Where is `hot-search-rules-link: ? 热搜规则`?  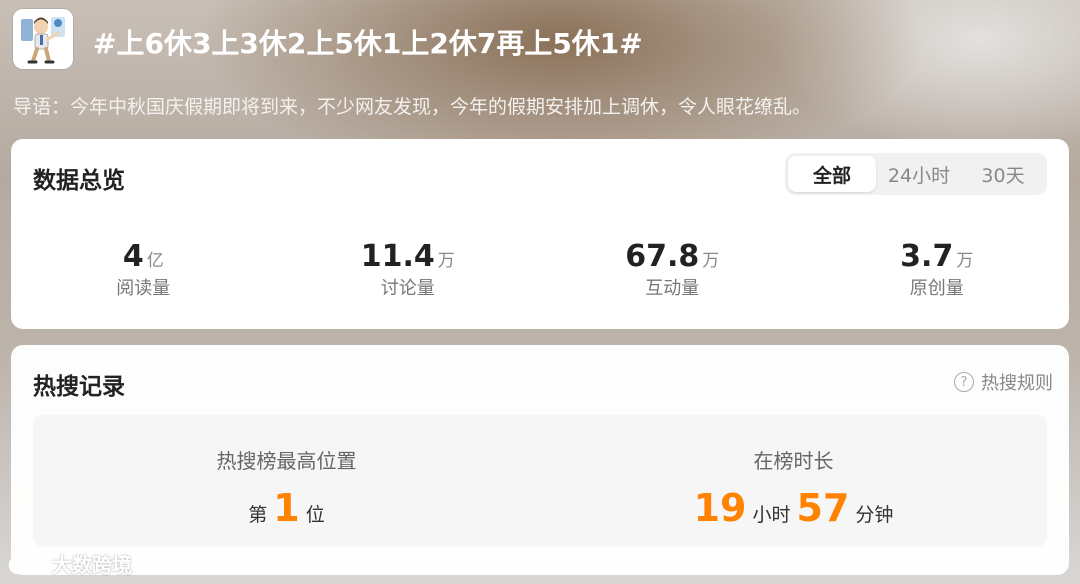 hot-search-rules-link: ? 热搜规则 is located at coordinates (1003, 382).